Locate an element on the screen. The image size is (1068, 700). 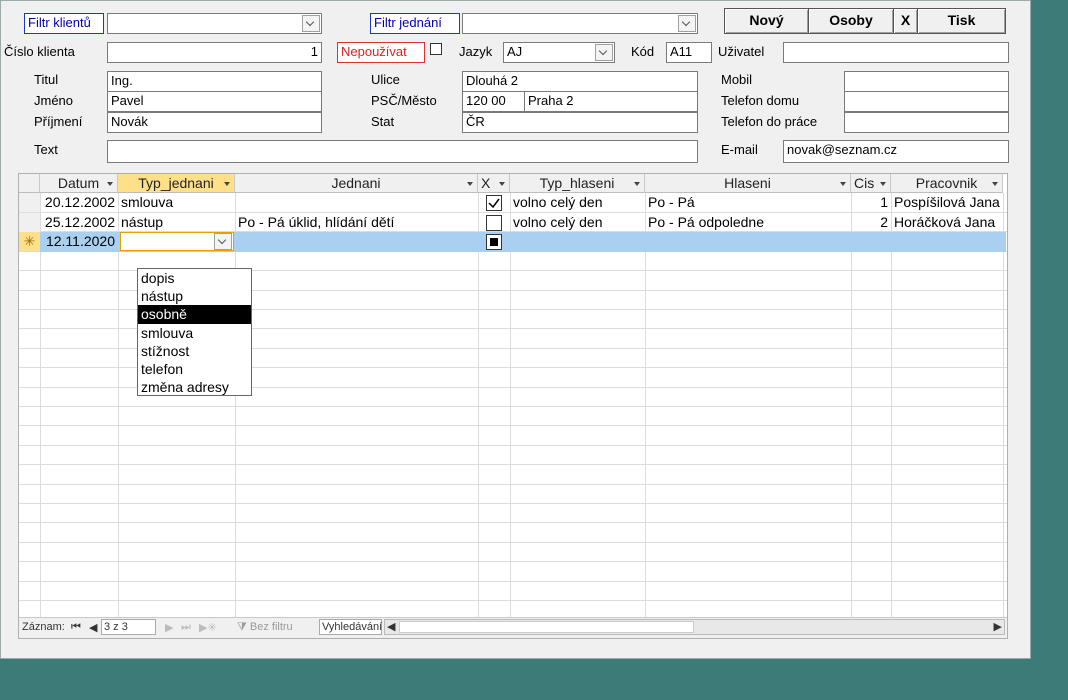
mobile-field is located at coordinates (926, 81).